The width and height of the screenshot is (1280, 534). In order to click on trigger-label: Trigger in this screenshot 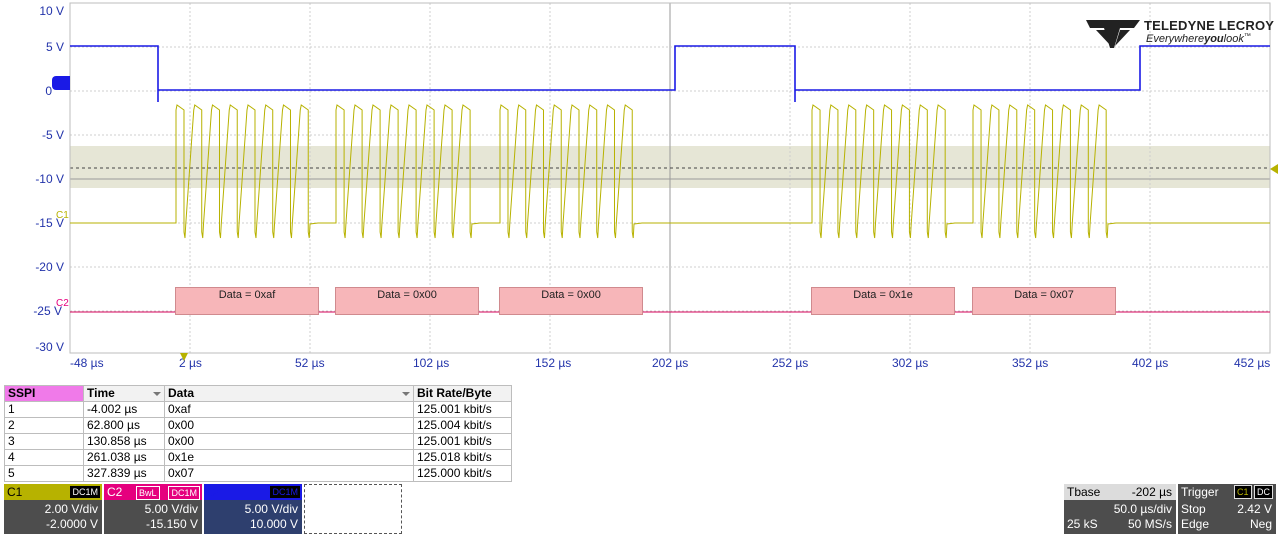, I will do `click(1200, 492)`.